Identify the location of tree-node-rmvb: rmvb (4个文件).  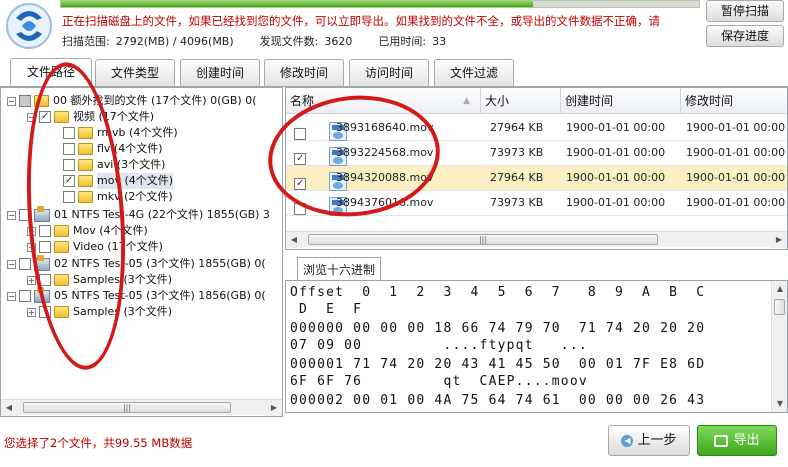
(120, 133).